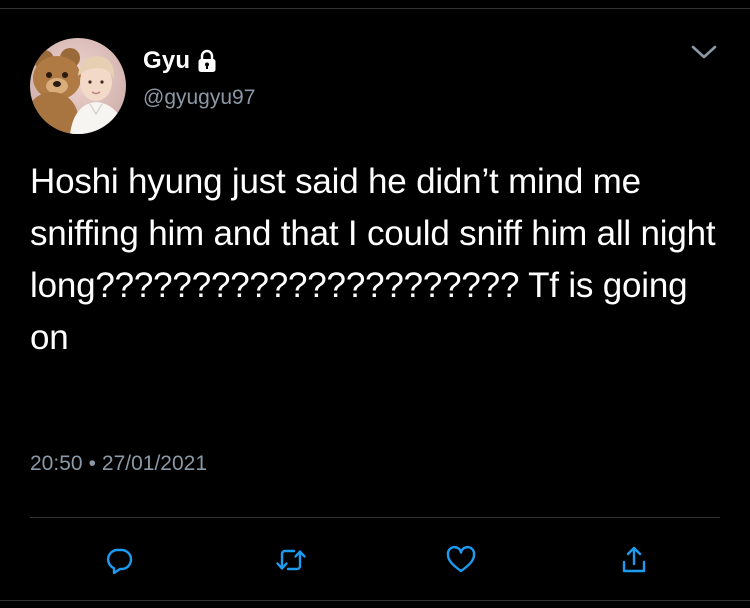  I want to click on tweet-date: 27/01/2021, so click(154, 464).